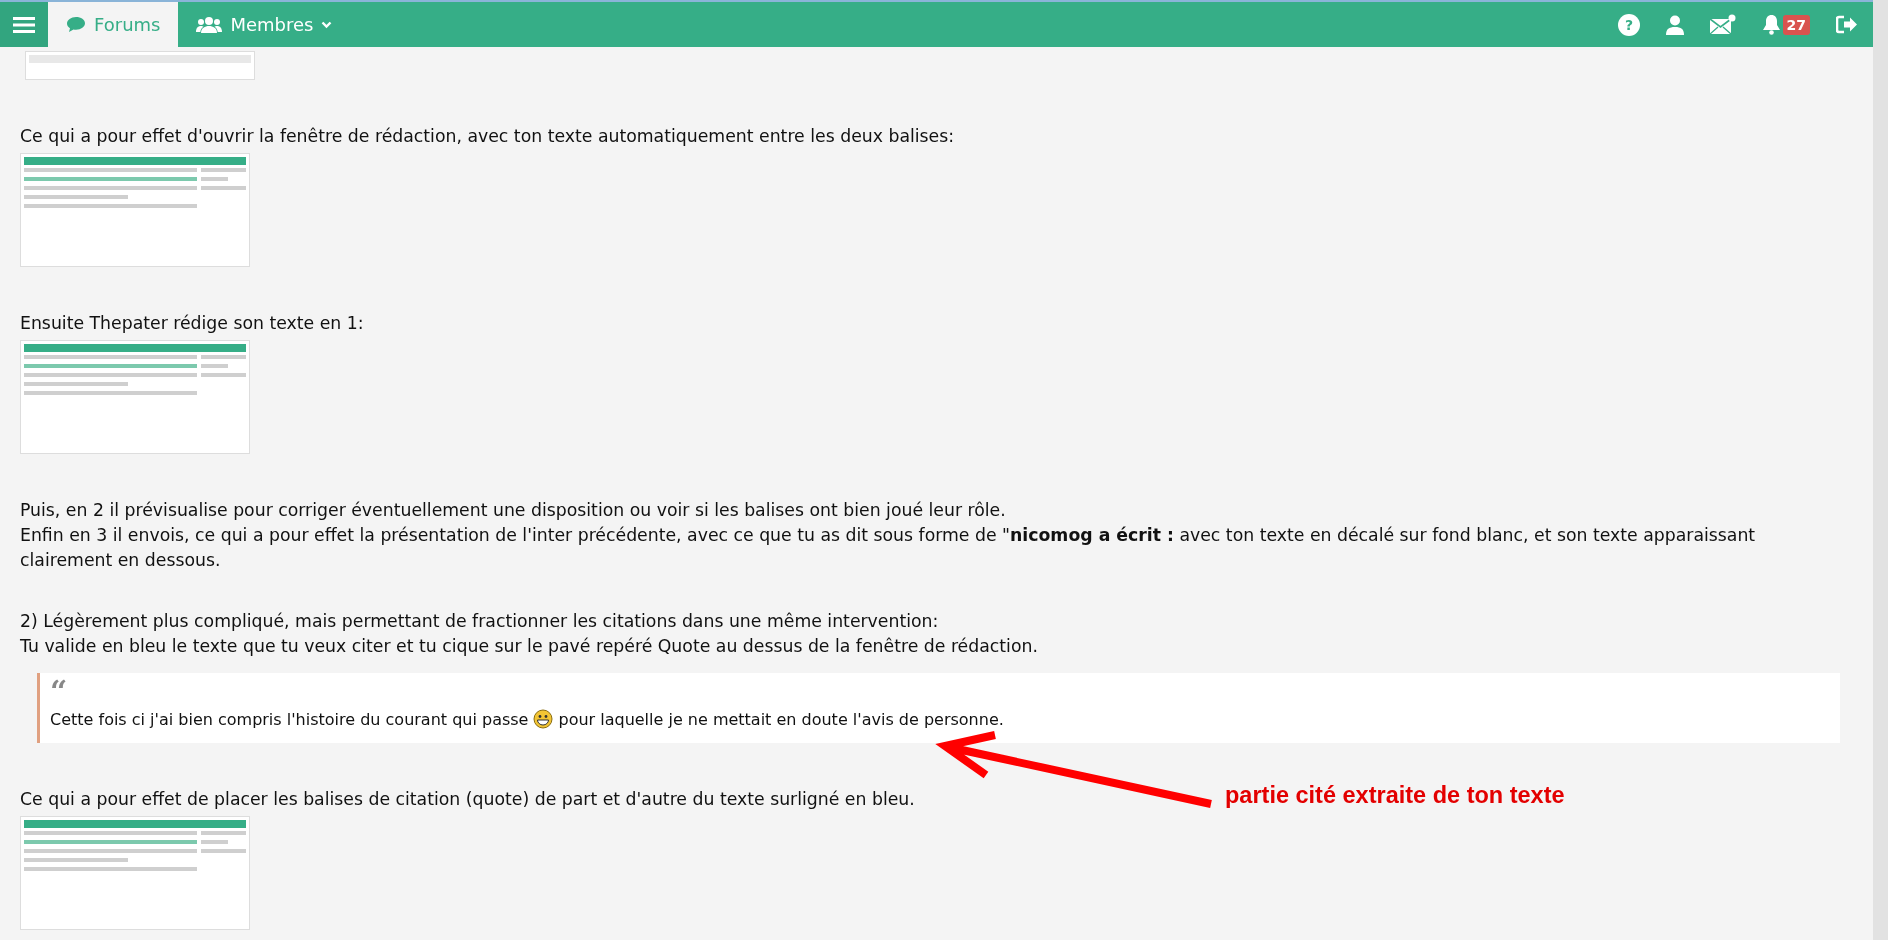 This screenshot has height=940, width=1888. What do you see at coordinates (467, 799) in the screenshot?
I see `post-paragraph: Ce qui a pour effet de placer les balises de citation (quote) de part et d'autre du texte surligné en bleu.` at bounding box center [467, 799].